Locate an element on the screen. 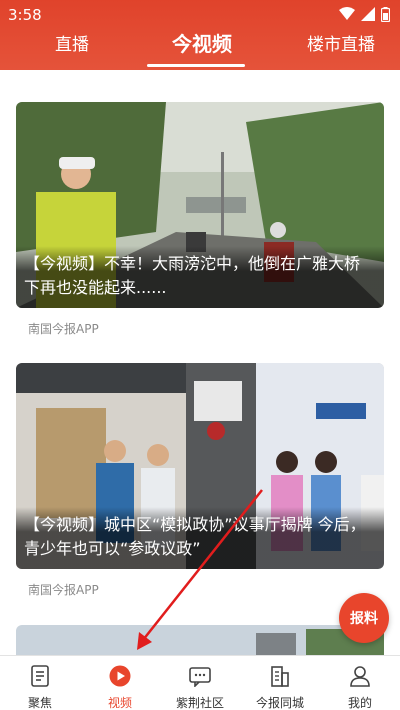 This screenshot has width=400, height=710. play-icon is located at coordinates (120, 676).